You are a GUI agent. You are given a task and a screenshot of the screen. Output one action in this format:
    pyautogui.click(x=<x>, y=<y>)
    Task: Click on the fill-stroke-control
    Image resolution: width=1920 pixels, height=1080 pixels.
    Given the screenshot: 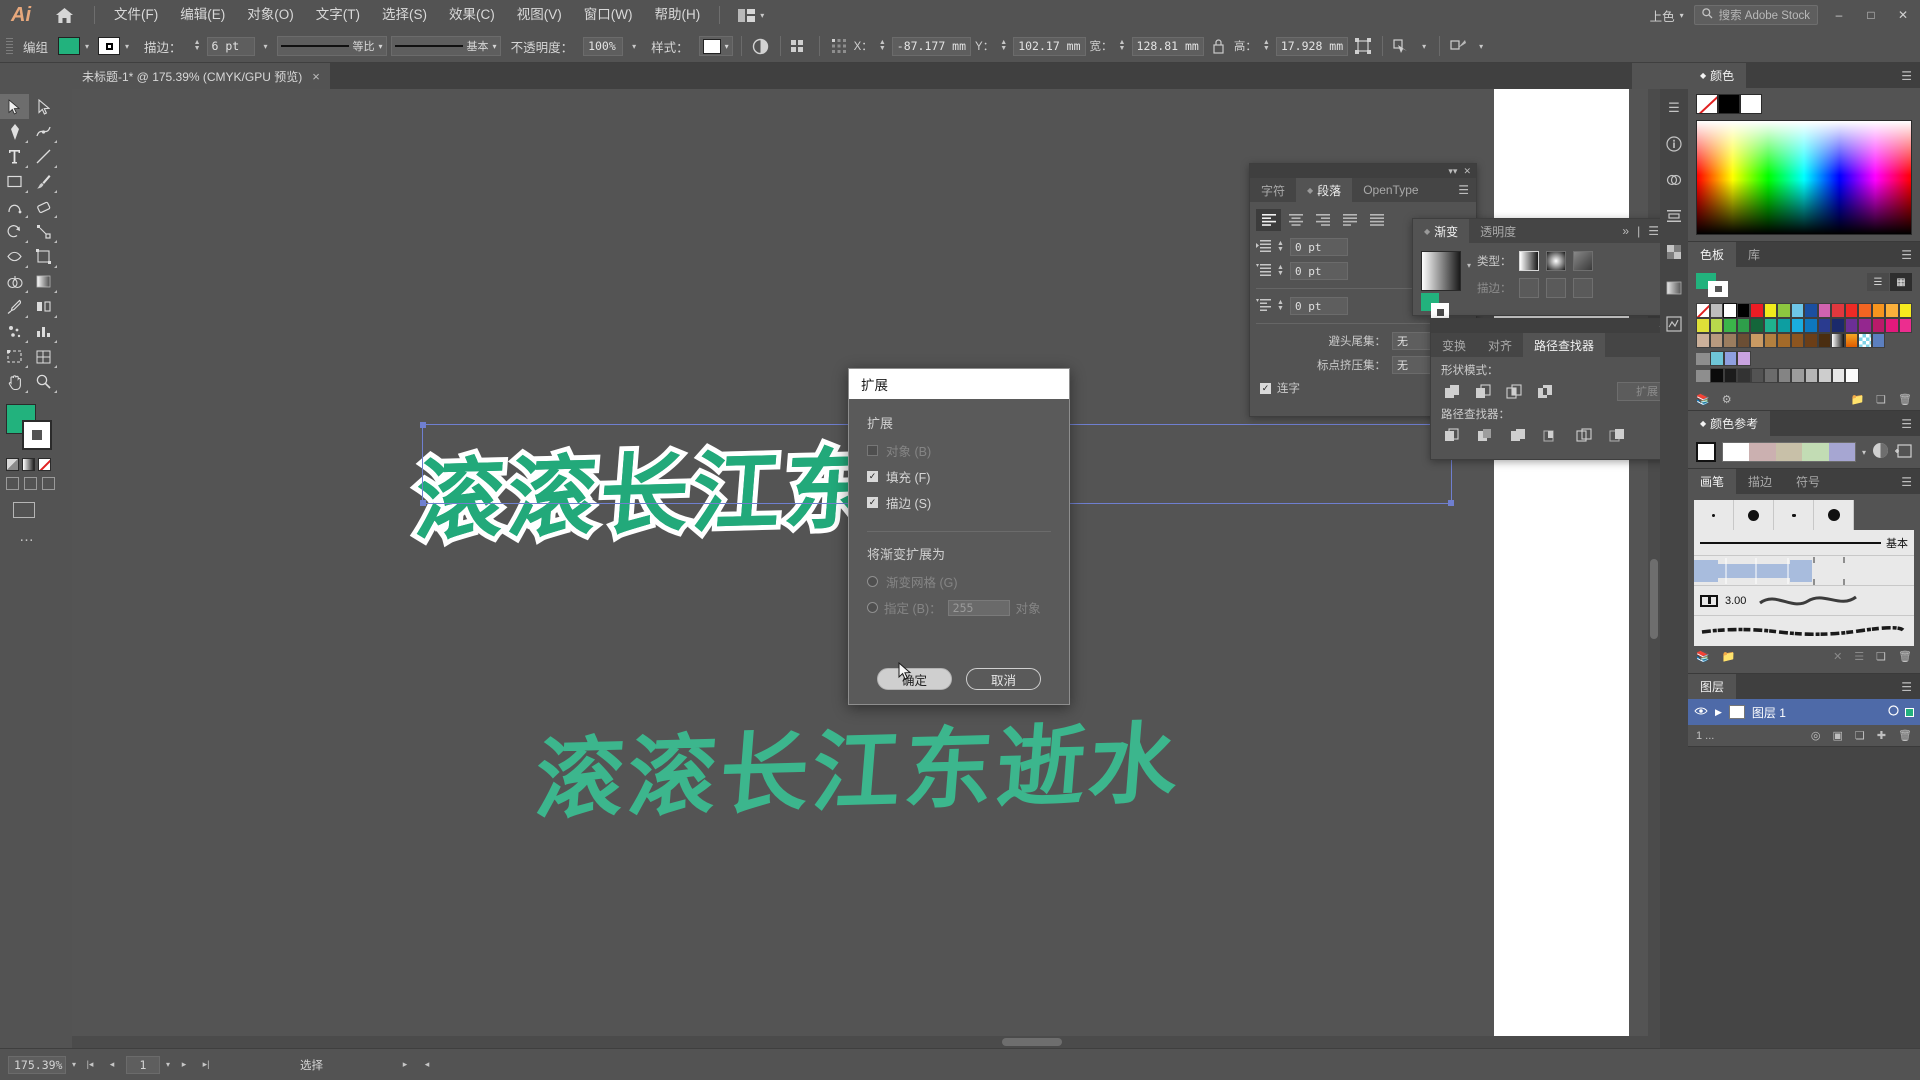 What is the action you would take?
    pyautogui.click(x=30, y=428)
    